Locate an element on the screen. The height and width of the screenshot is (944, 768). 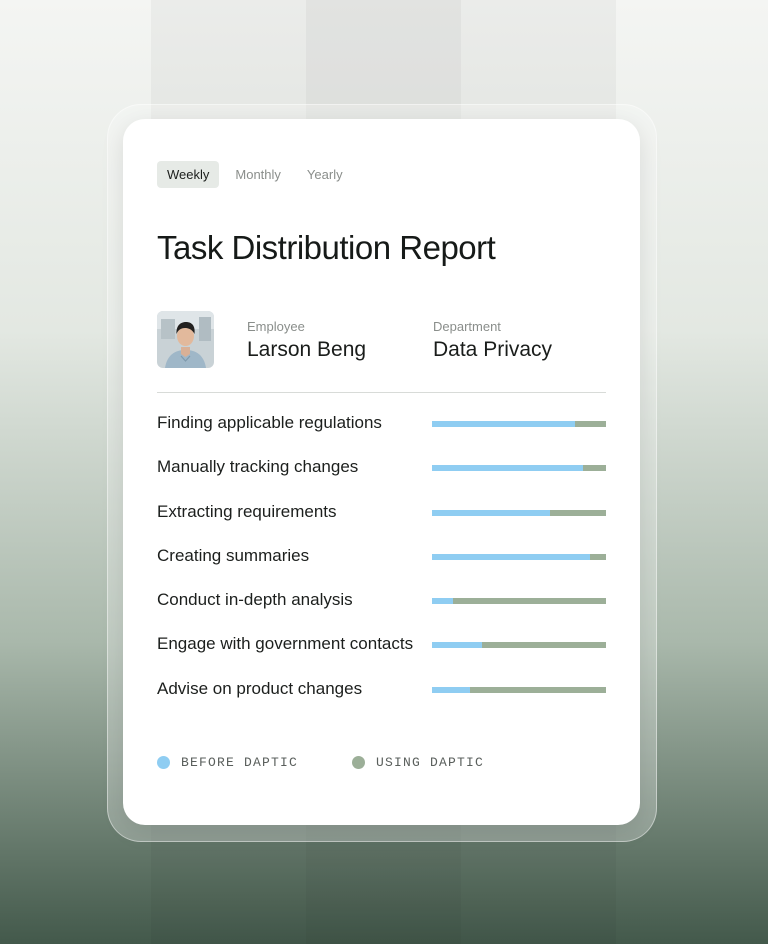
task-label: Manually tracking changes is located at coordinates (258, 467).